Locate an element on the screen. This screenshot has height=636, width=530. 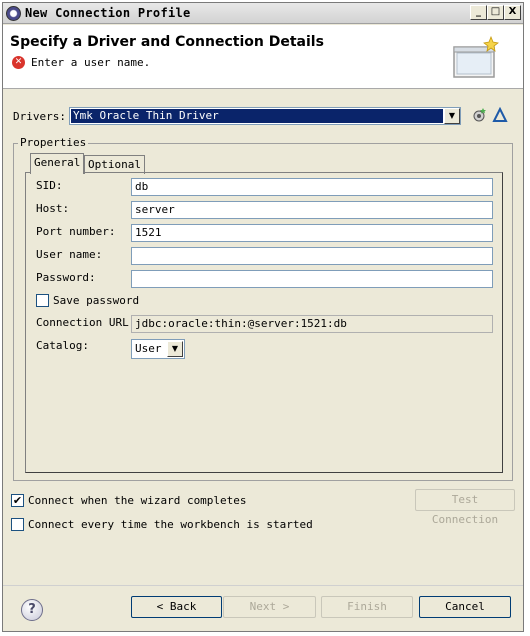
new-driver-icon is located at coordinates (479, 116).